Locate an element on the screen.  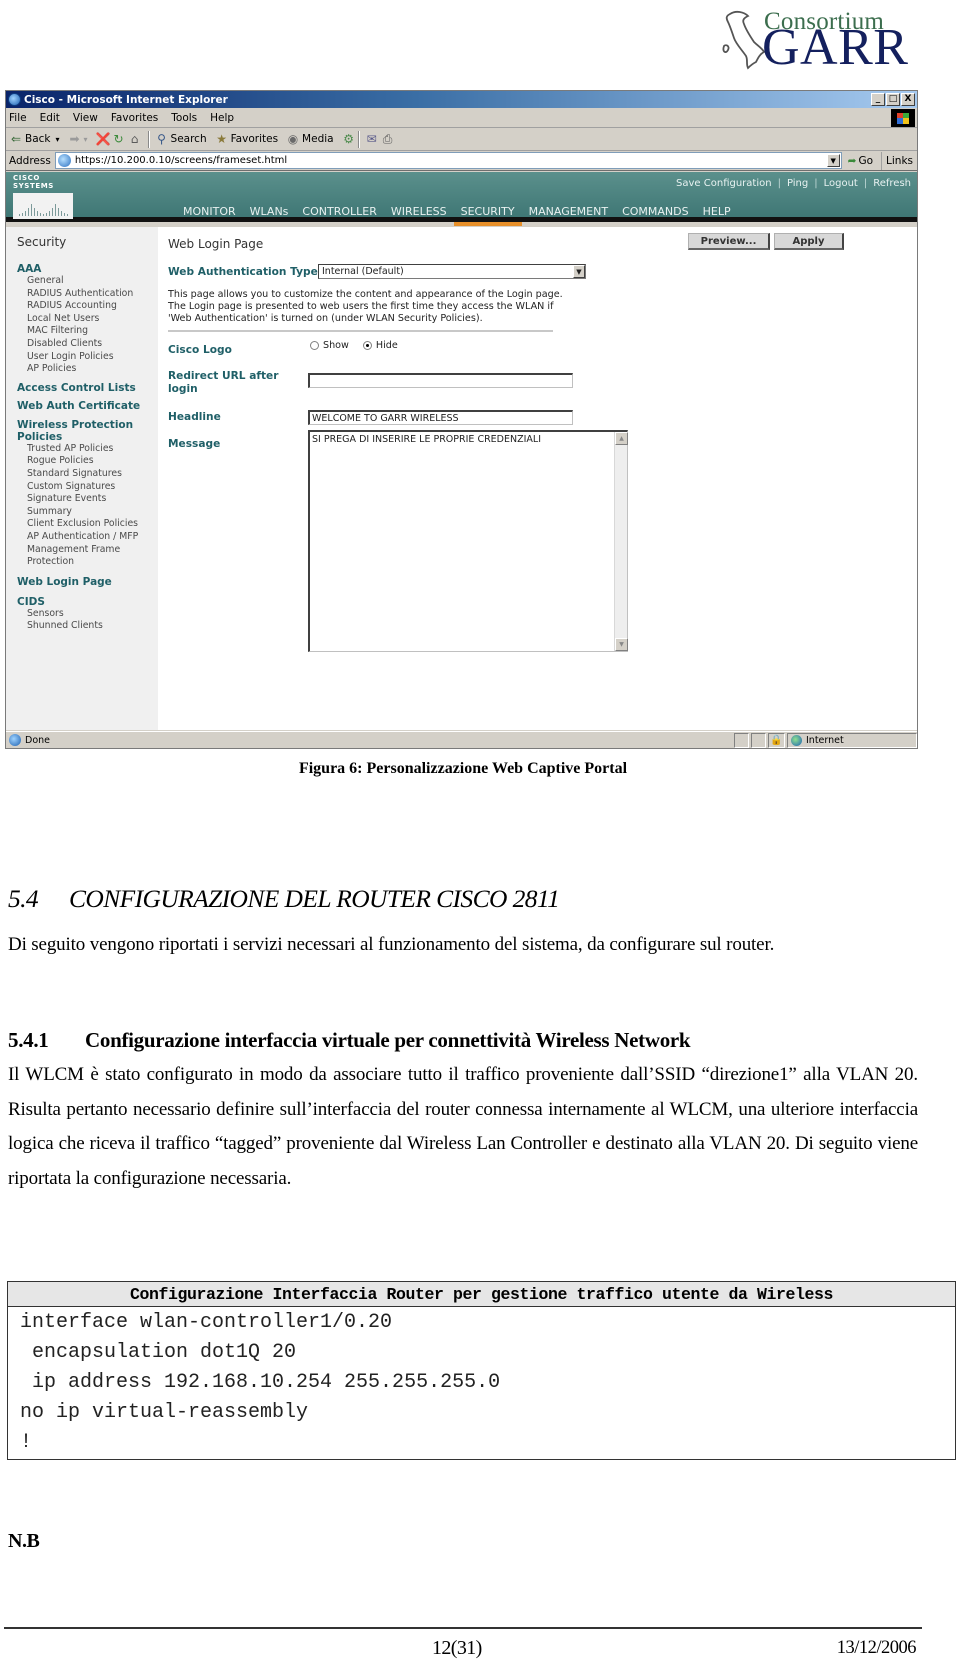
sidebar-item-access-control-lists: Access Control Lists is located at coordinates (87, 388).